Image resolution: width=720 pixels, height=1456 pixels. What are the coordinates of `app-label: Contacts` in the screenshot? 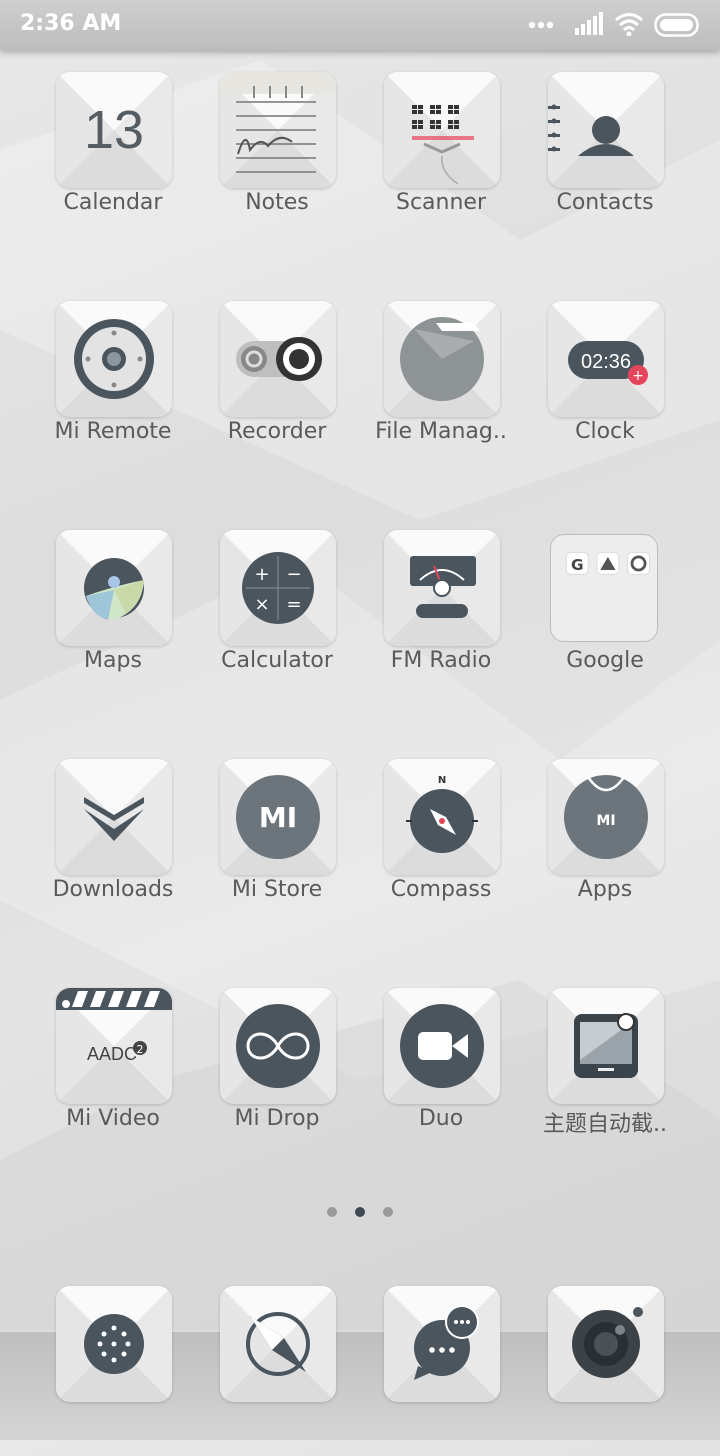 It's located at (605, 202).